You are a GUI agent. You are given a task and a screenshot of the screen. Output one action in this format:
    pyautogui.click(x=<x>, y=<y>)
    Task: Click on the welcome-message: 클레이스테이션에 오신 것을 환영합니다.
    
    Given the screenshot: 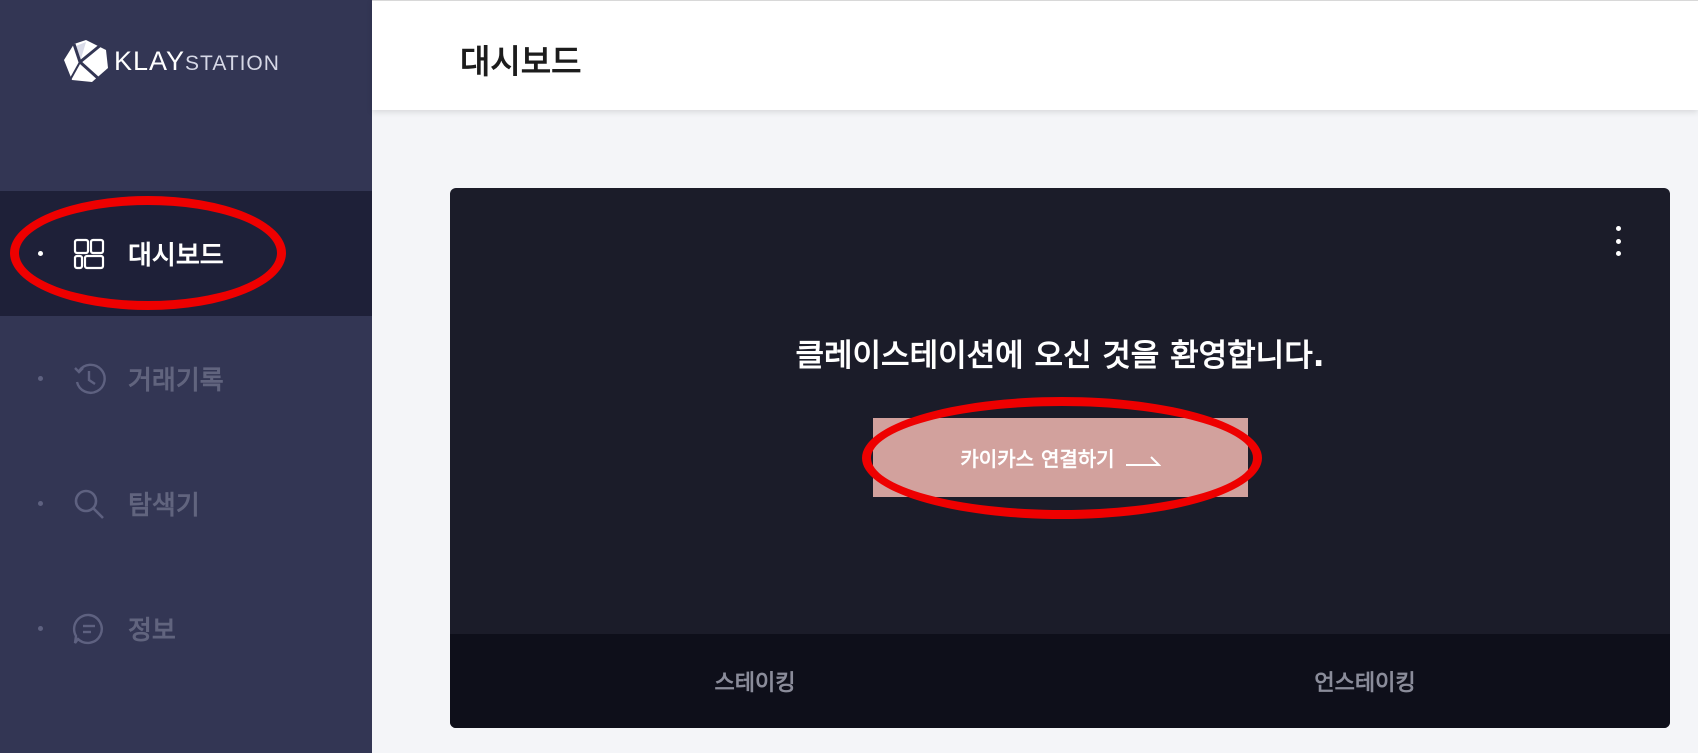 What is the action you would take?
    pyautogui.click(x=1060, y=356)
    